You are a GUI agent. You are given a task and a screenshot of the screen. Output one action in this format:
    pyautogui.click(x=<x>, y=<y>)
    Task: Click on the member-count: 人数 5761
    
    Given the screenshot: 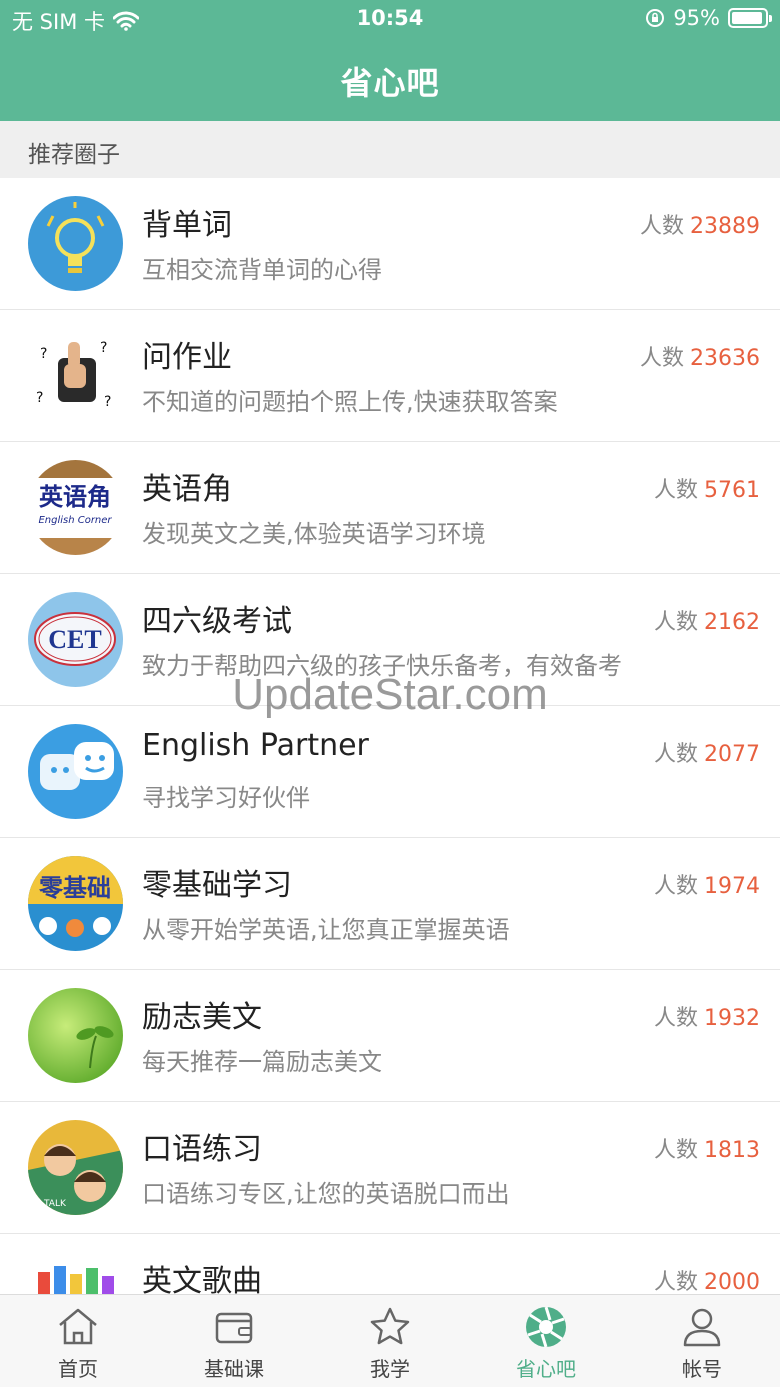 What is the action you would take?
    pyautogui.click(x=707, y=488)
    